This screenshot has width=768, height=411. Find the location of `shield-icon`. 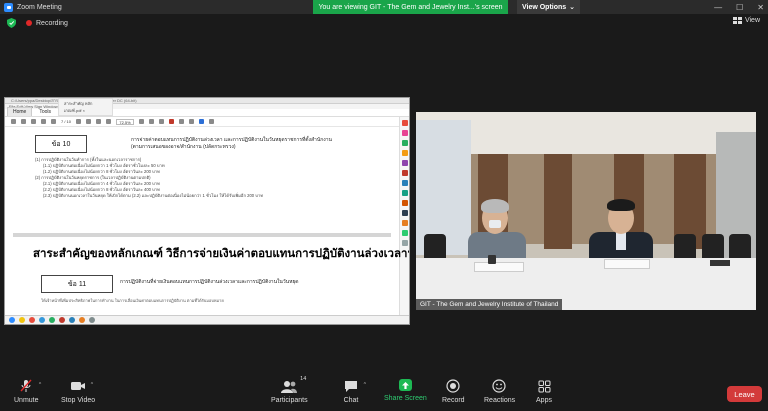

shield-icon is located at coordinates (11, 23).